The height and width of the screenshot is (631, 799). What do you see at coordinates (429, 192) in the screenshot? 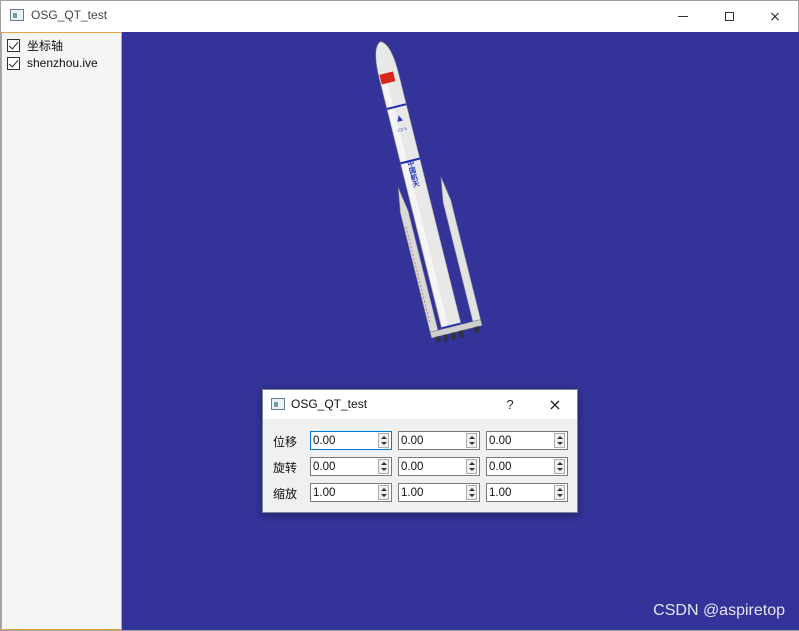
I see `rocket-model: CZ-5 中国航天` at bounding box center [429, 192].